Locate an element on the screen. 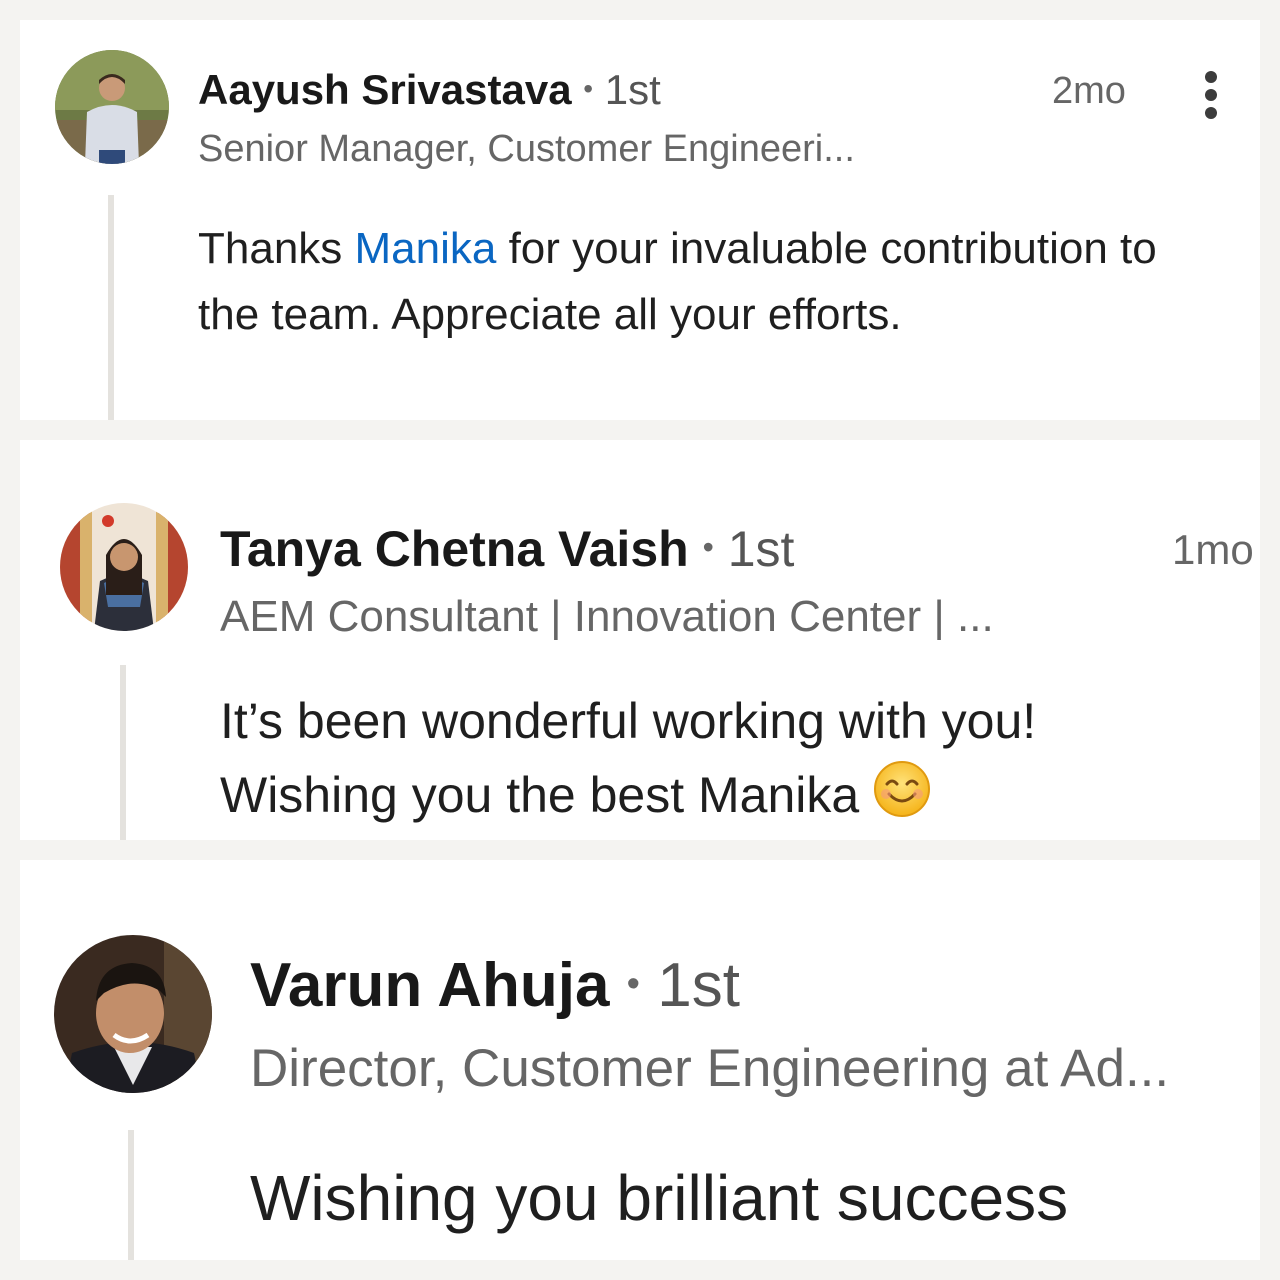 The image size is (1280, 1280). author-name-row: Aayush Srivastava • 1st is located at coordinates (429, 90).